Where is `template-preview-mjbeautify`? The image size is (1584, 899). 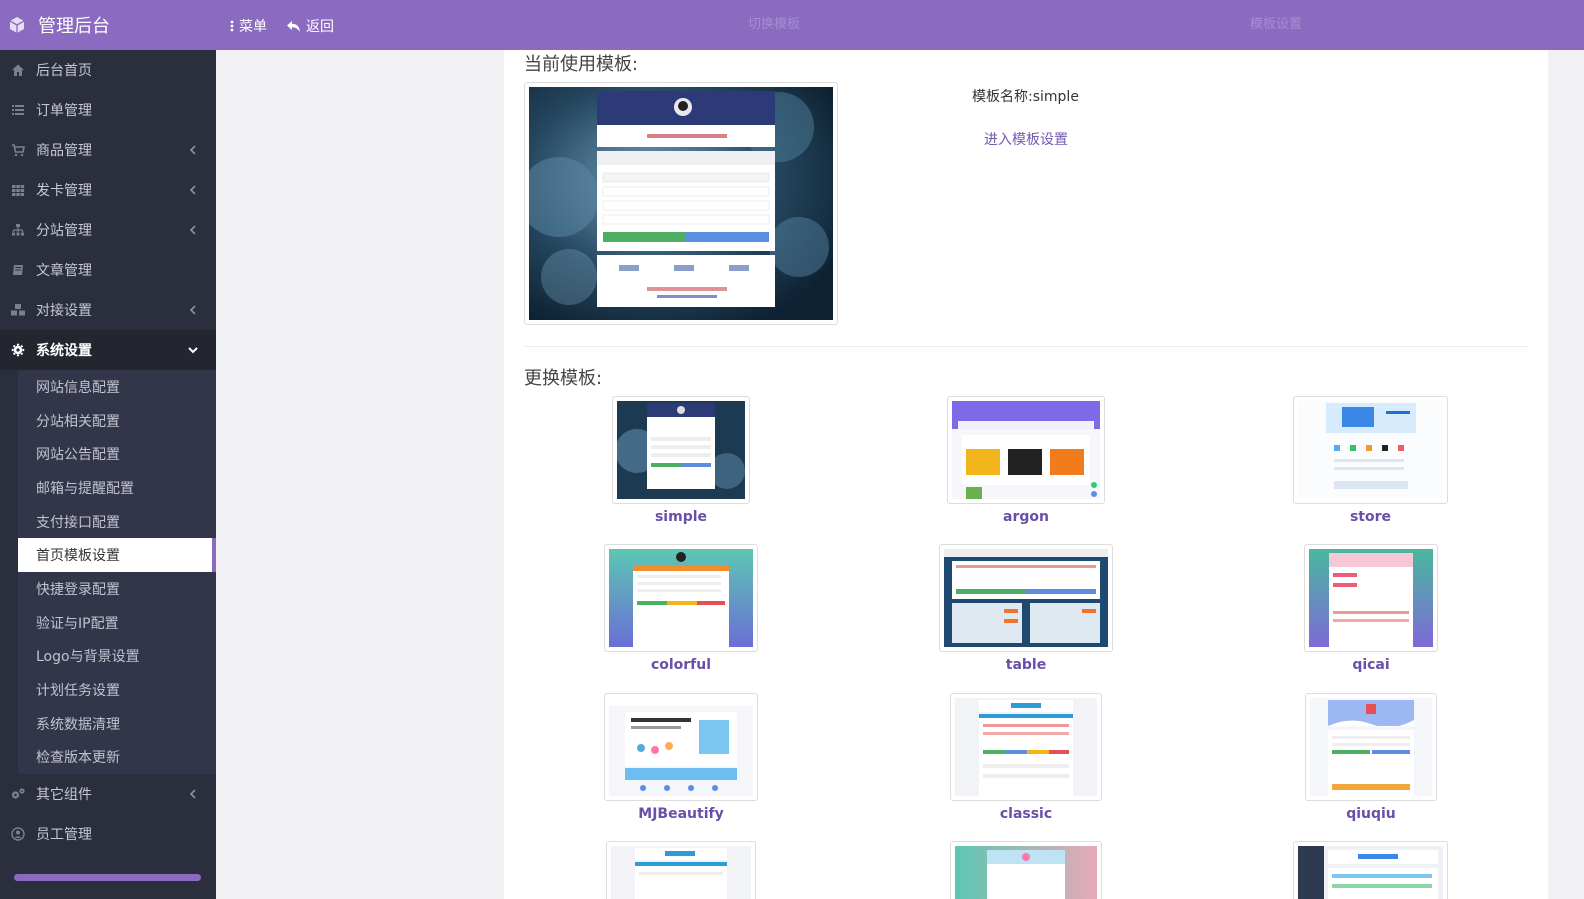 template-preview-mjbeautify is located at coordinates (681, 747).